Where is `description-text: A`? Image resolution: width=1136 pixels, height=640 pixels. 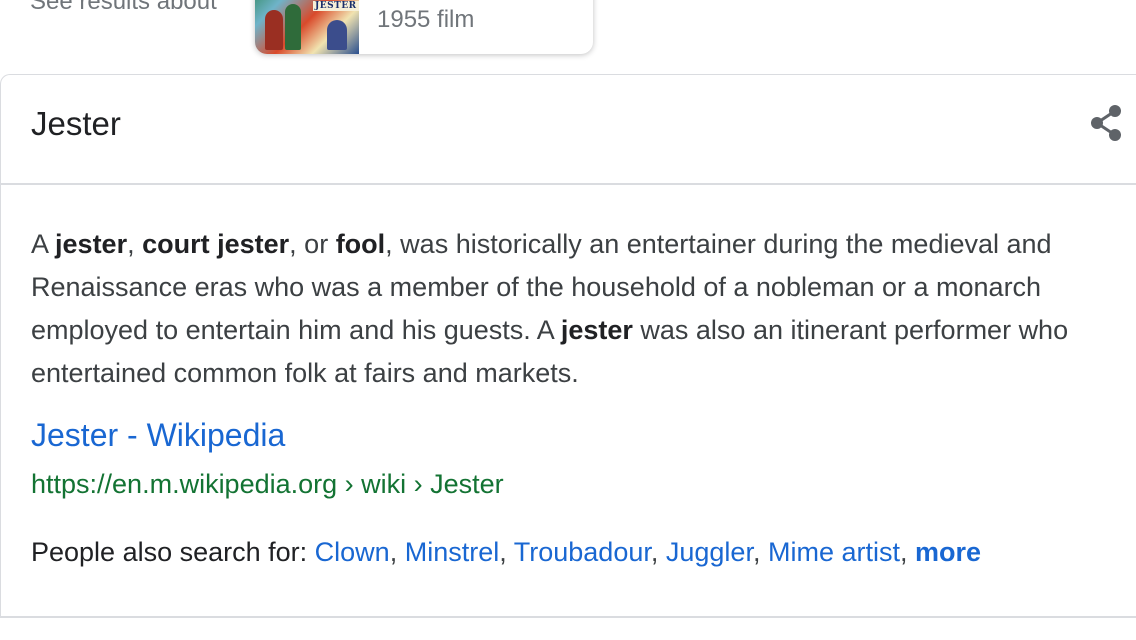 description-text: A is located at coordinates (43, 244).